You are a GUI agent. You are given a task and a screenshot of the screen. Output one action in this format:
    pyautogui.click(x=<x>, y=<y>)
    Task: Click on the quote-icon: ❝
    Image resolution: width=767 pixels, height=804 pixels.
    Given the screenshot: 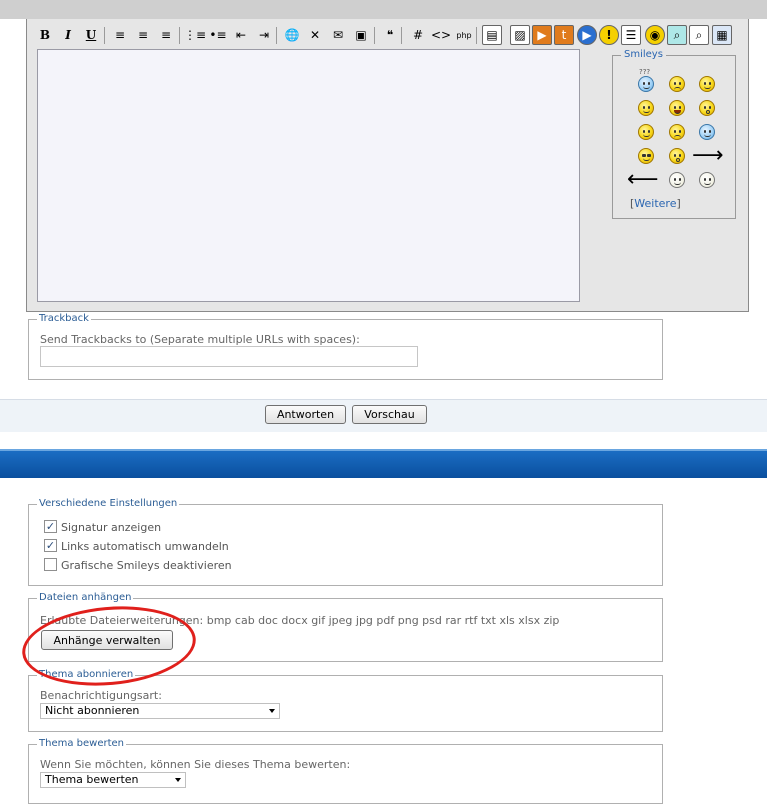 What is the action you would take?
    pyautogui.click(x=390, y=35)
    